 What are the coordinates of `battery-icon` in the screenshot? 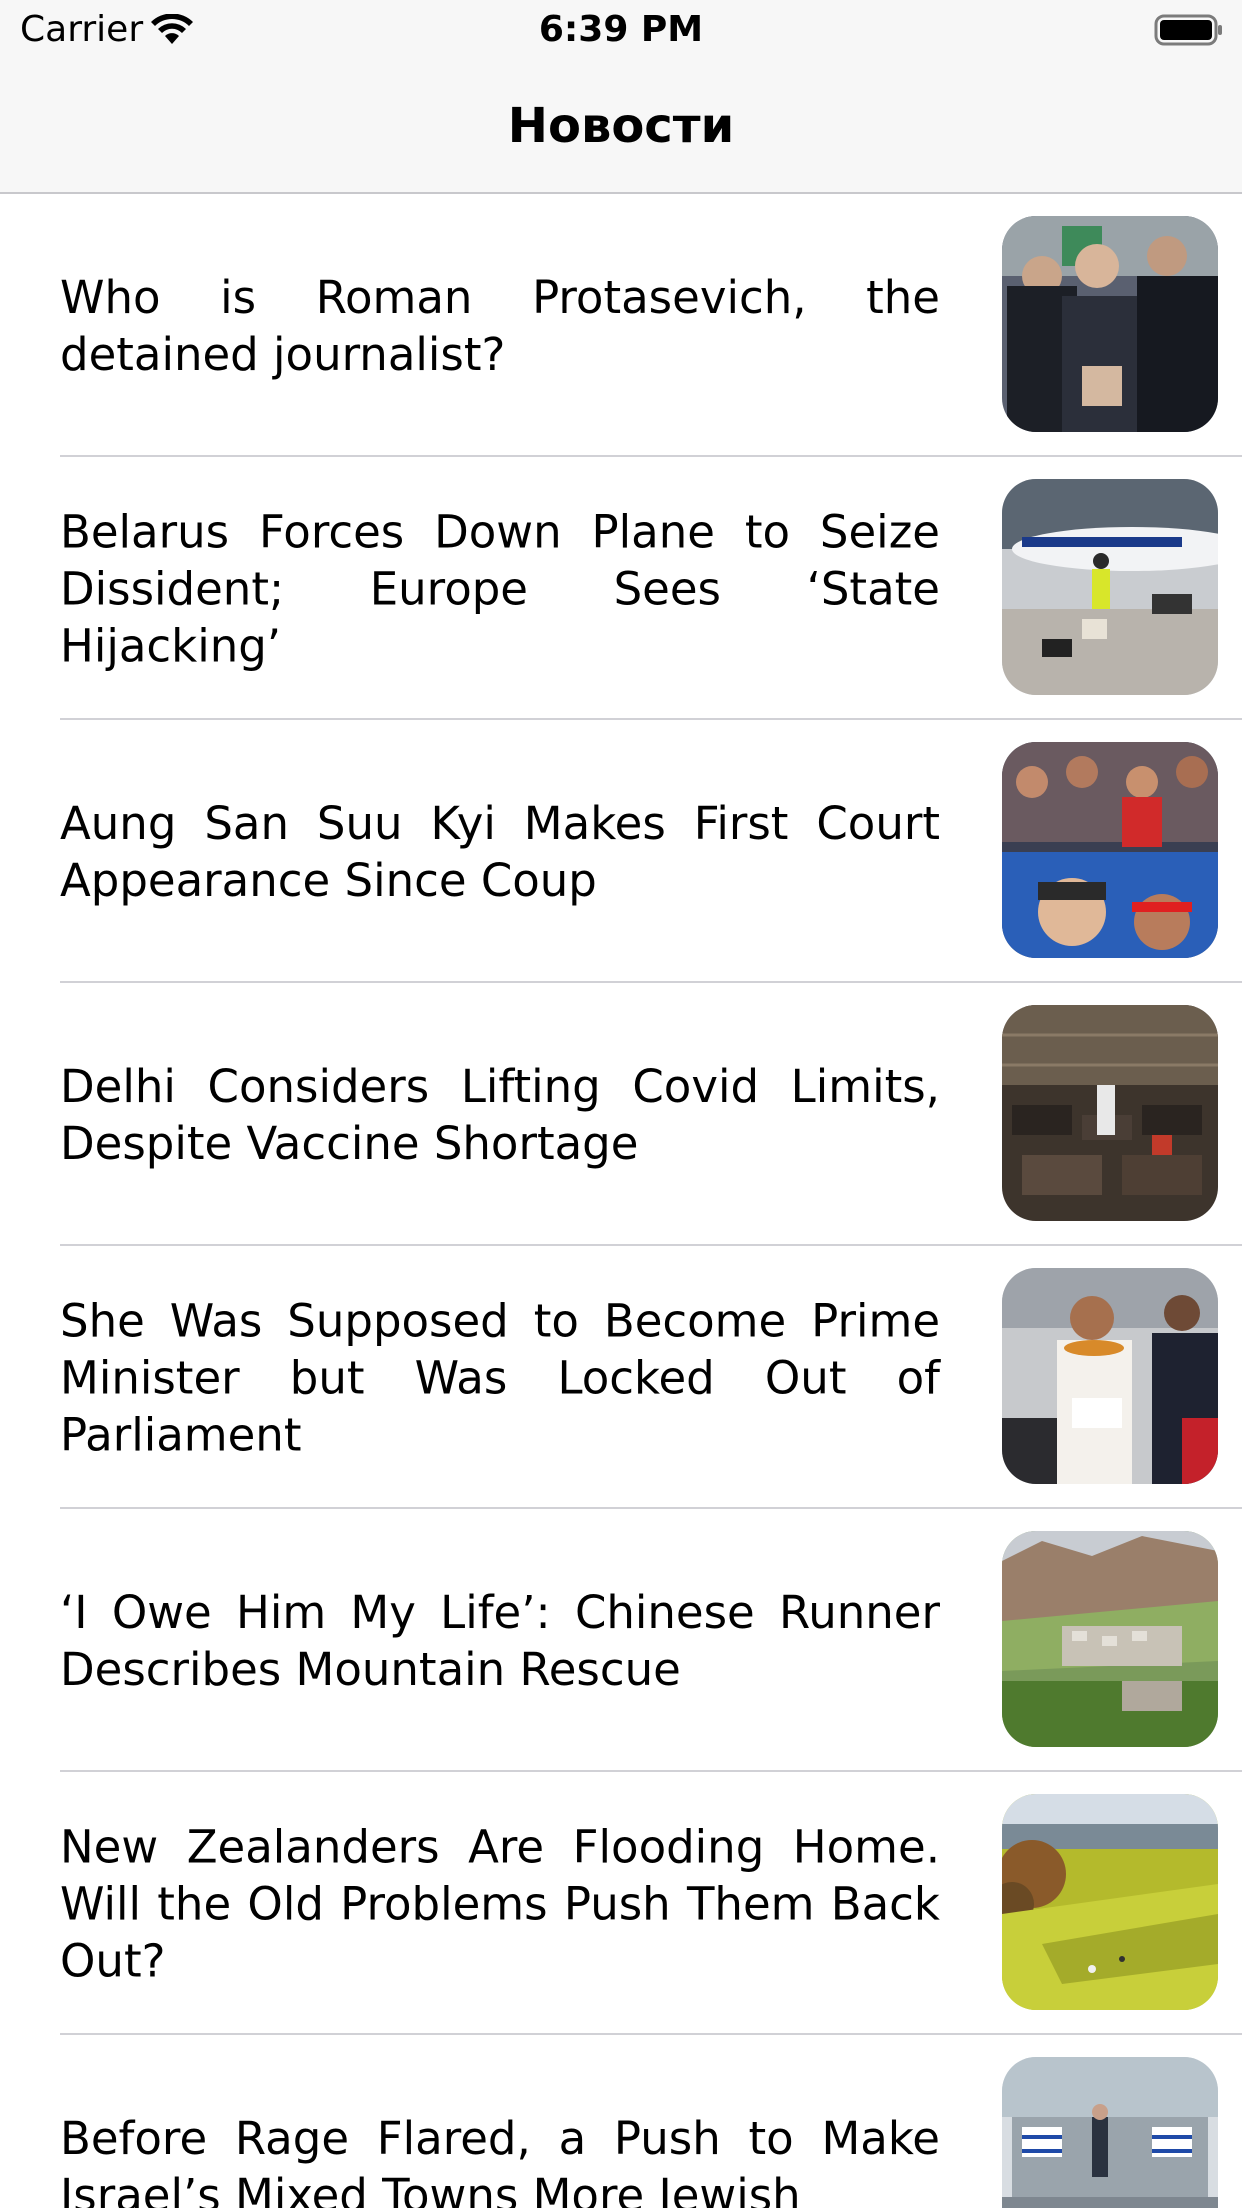 It's located at (1188, 30).